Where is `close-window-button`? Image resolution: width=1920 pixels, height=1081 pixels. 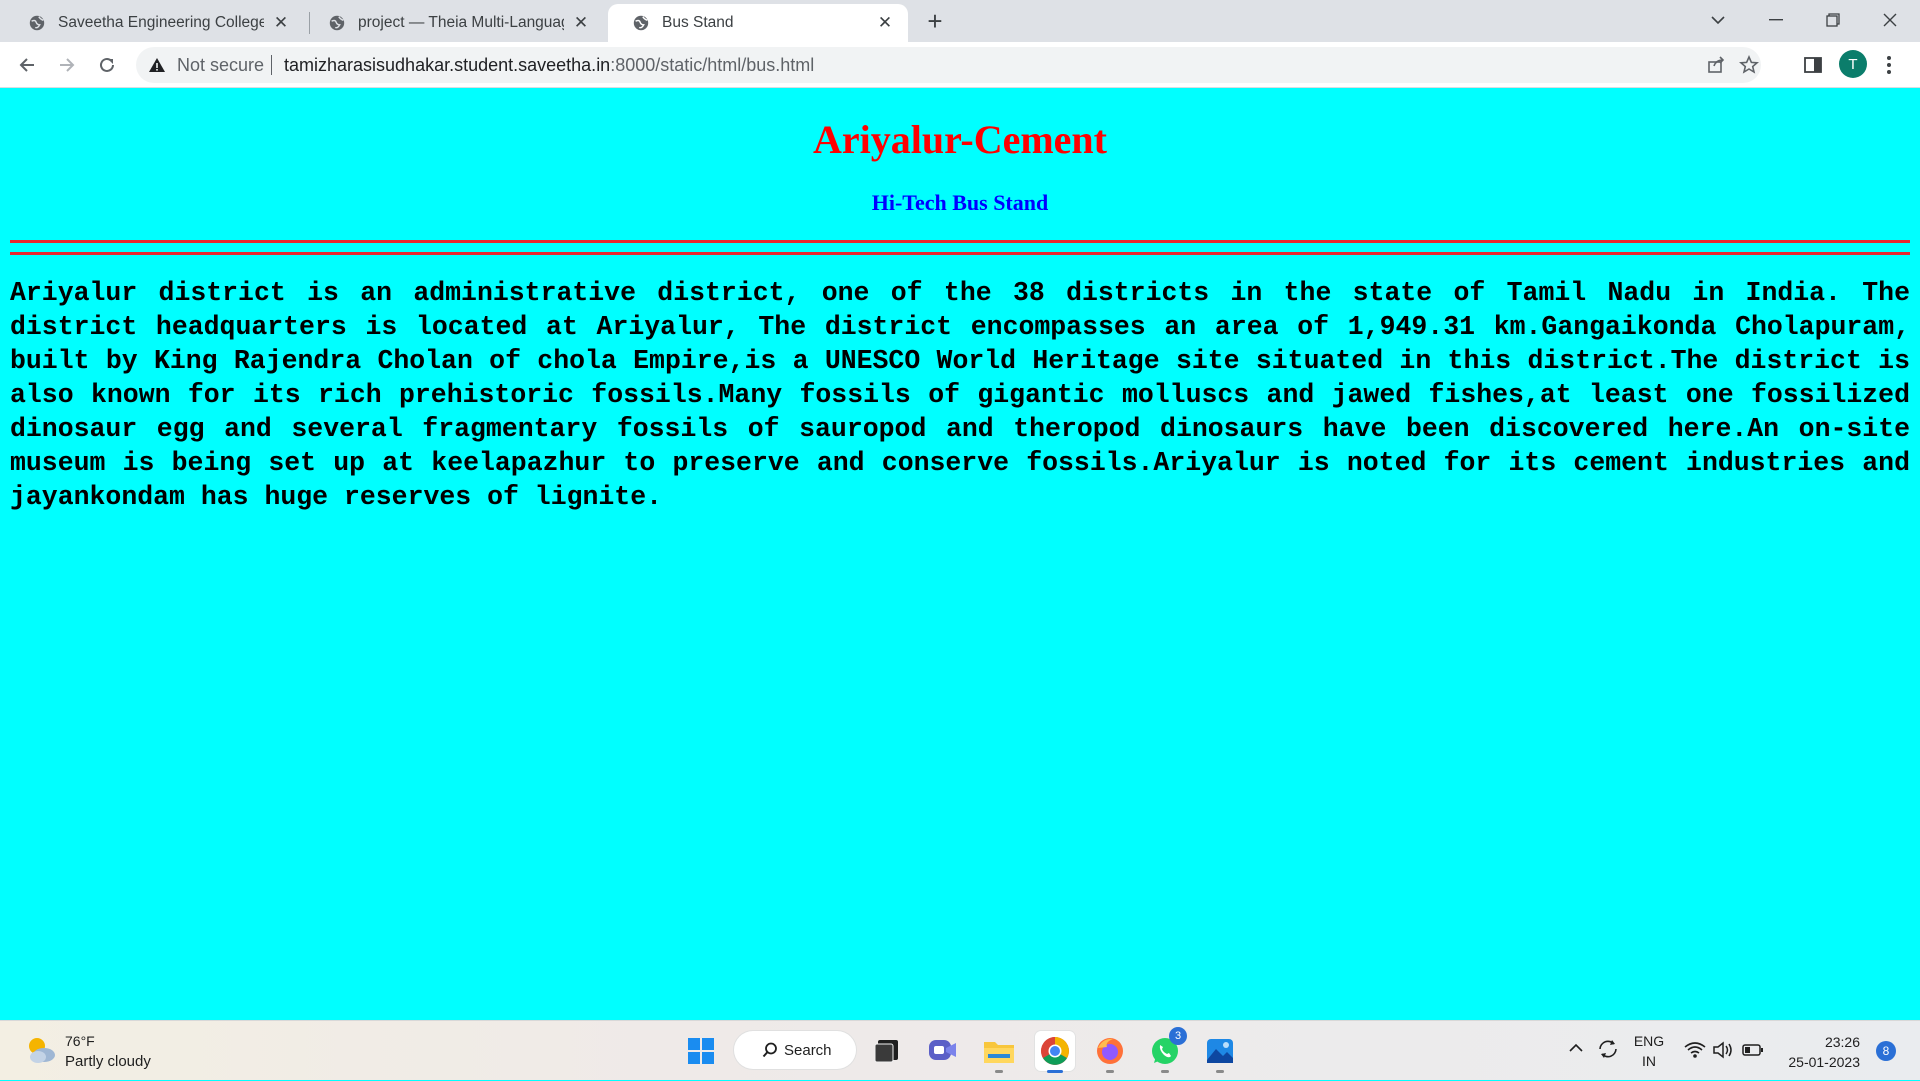 close-window-button is located at coordinates (1890, 20).